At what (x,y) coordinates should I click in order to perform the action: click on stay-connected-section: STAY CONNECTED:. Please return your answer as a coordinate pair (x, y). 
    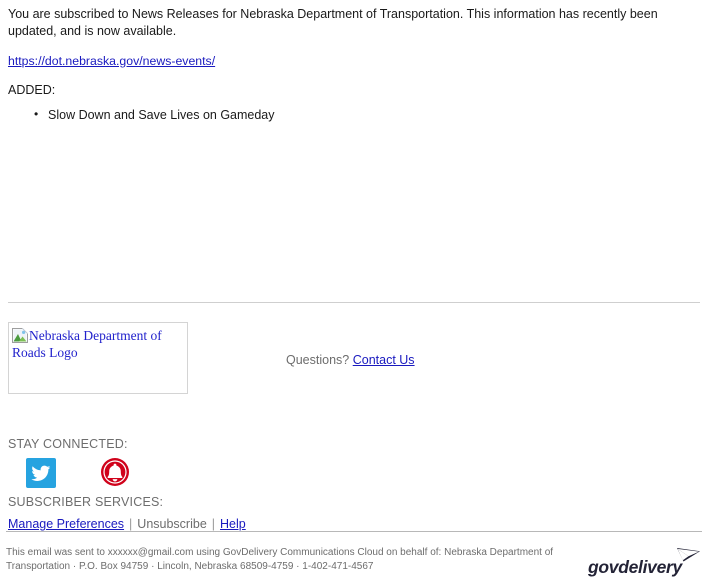
    Looking at the image, I should click on (208, 463).